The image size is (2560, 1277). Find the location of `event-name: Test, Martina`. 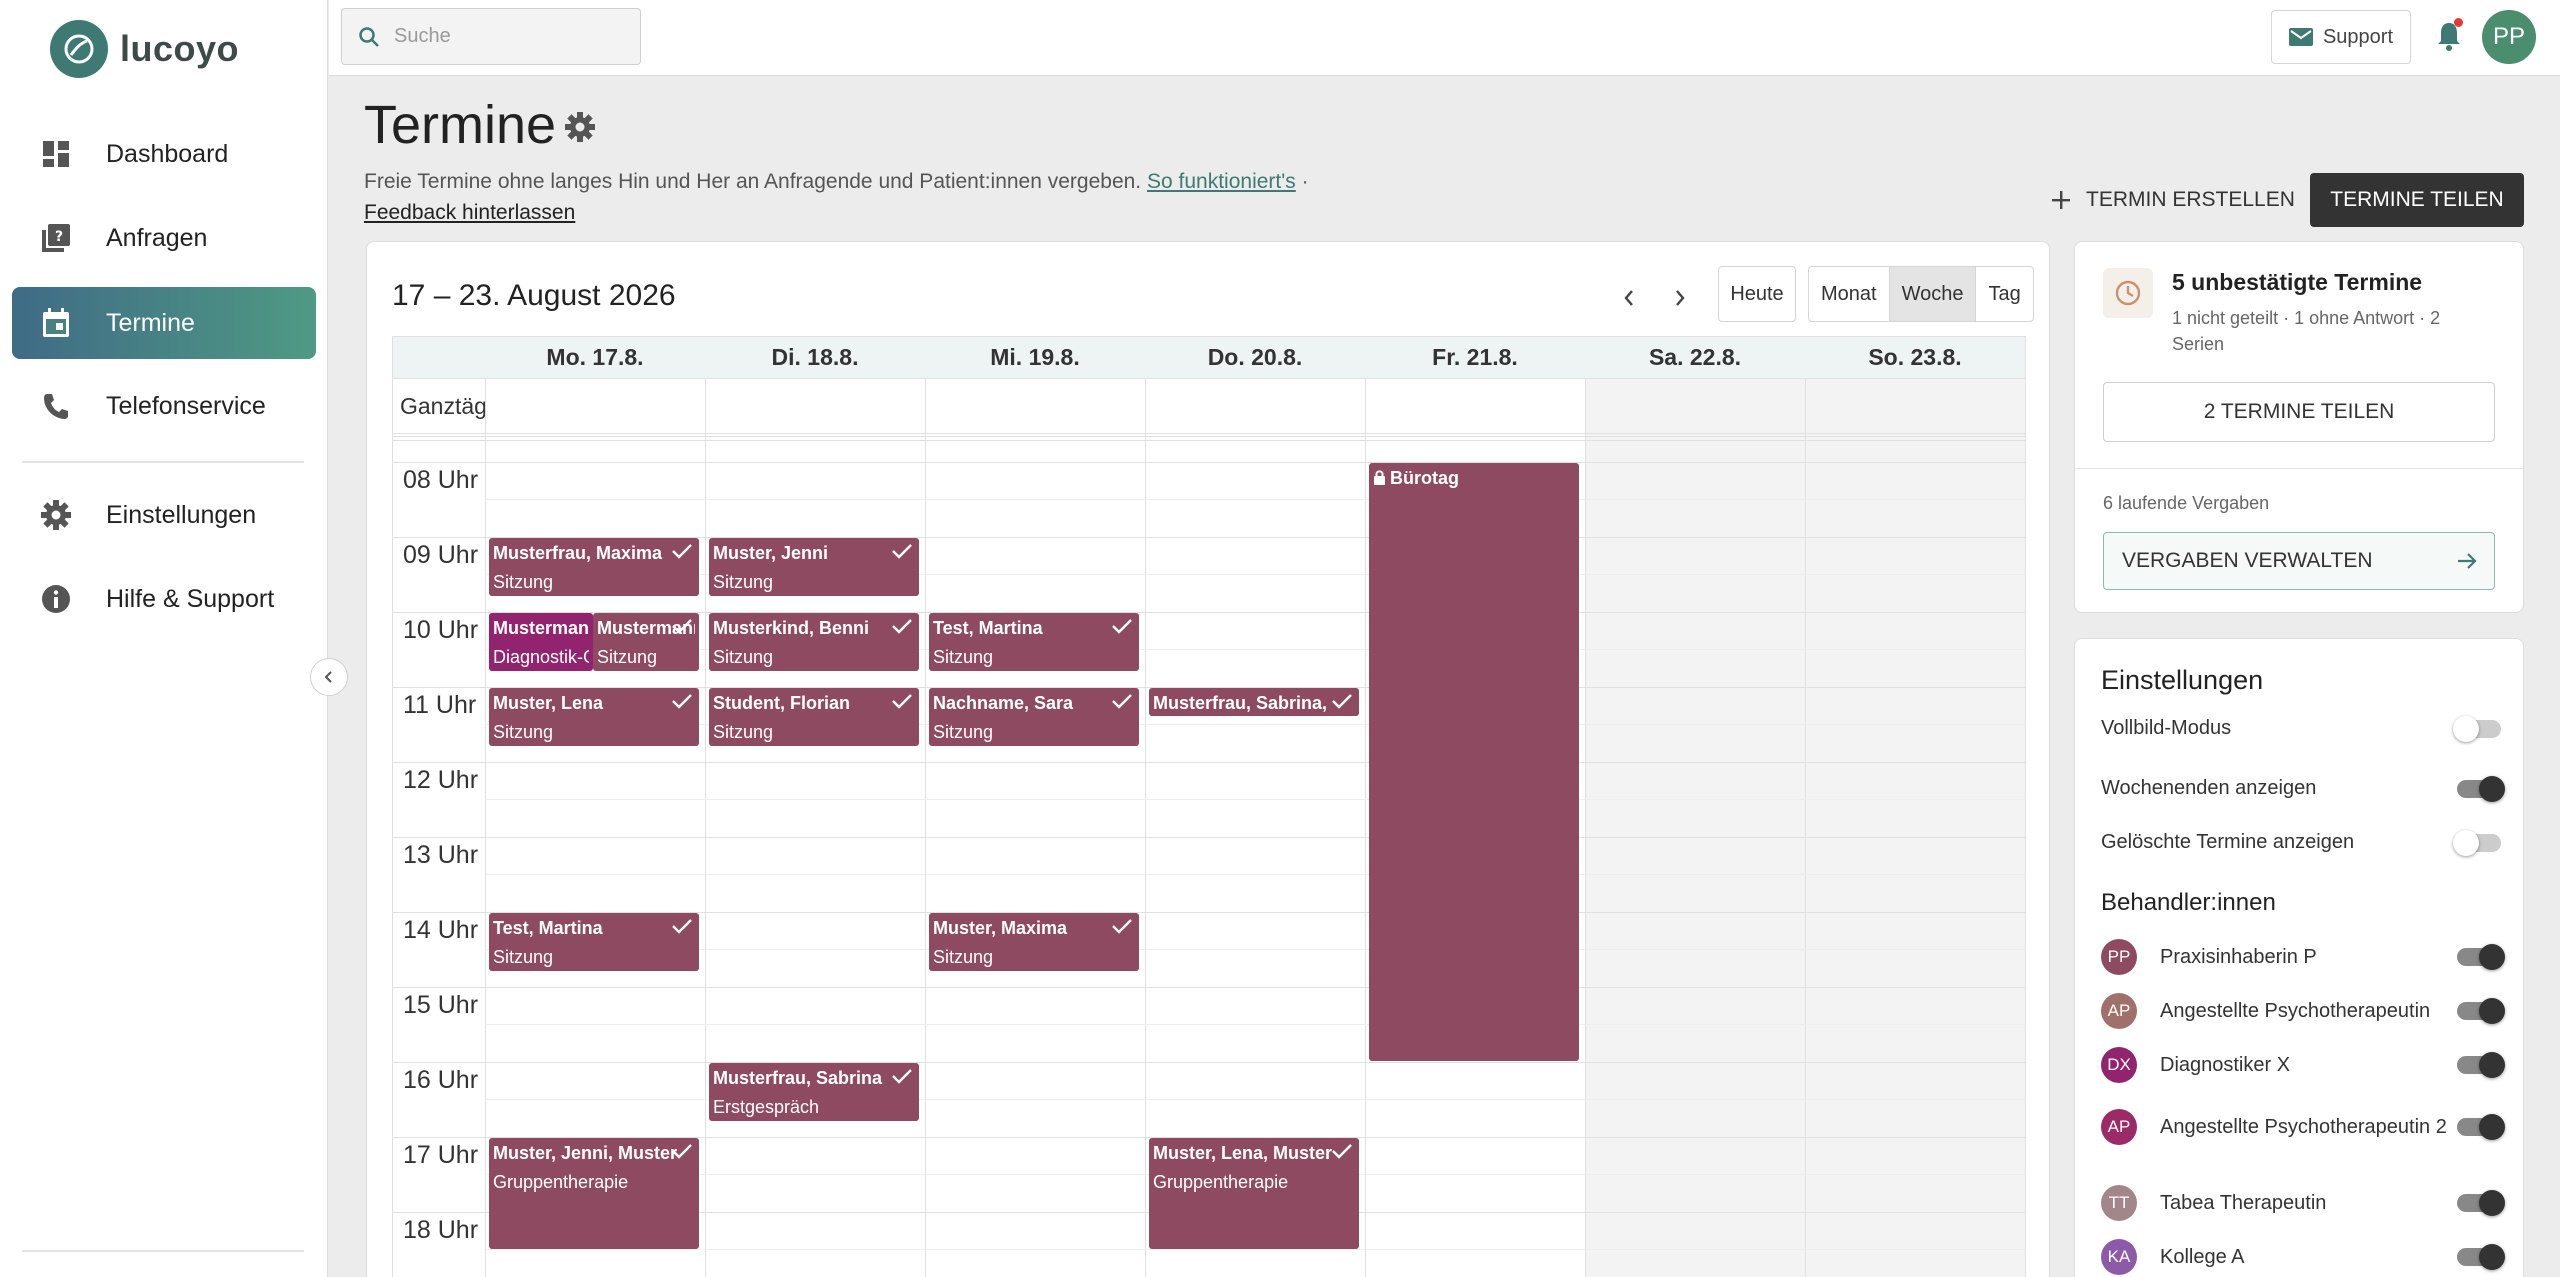

event-name: Test, Martina is located at coordinates (548, 928).